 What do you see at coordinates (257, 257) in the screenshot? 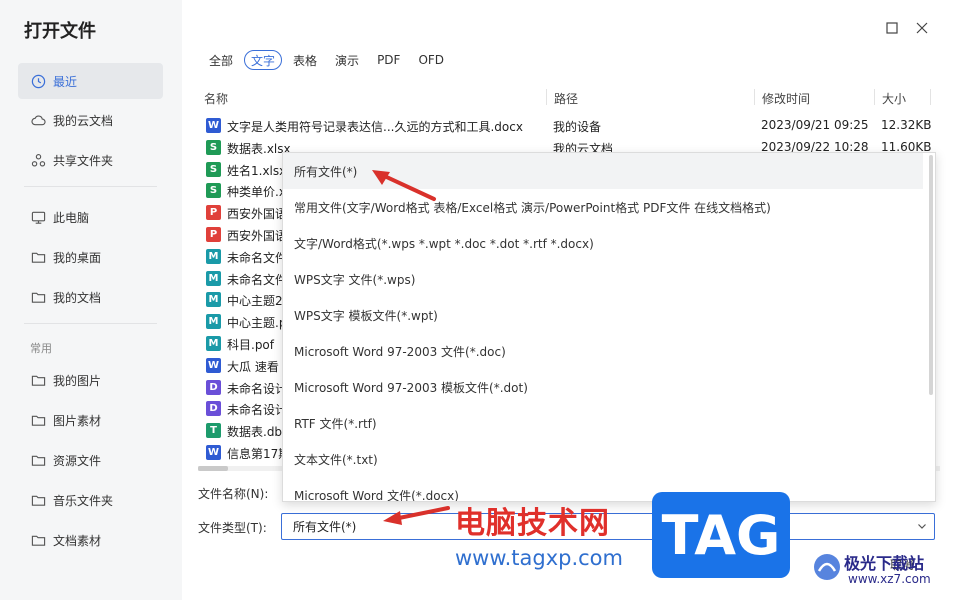
I see `file-name: 未命名文件` at bounding box center [257, 257].